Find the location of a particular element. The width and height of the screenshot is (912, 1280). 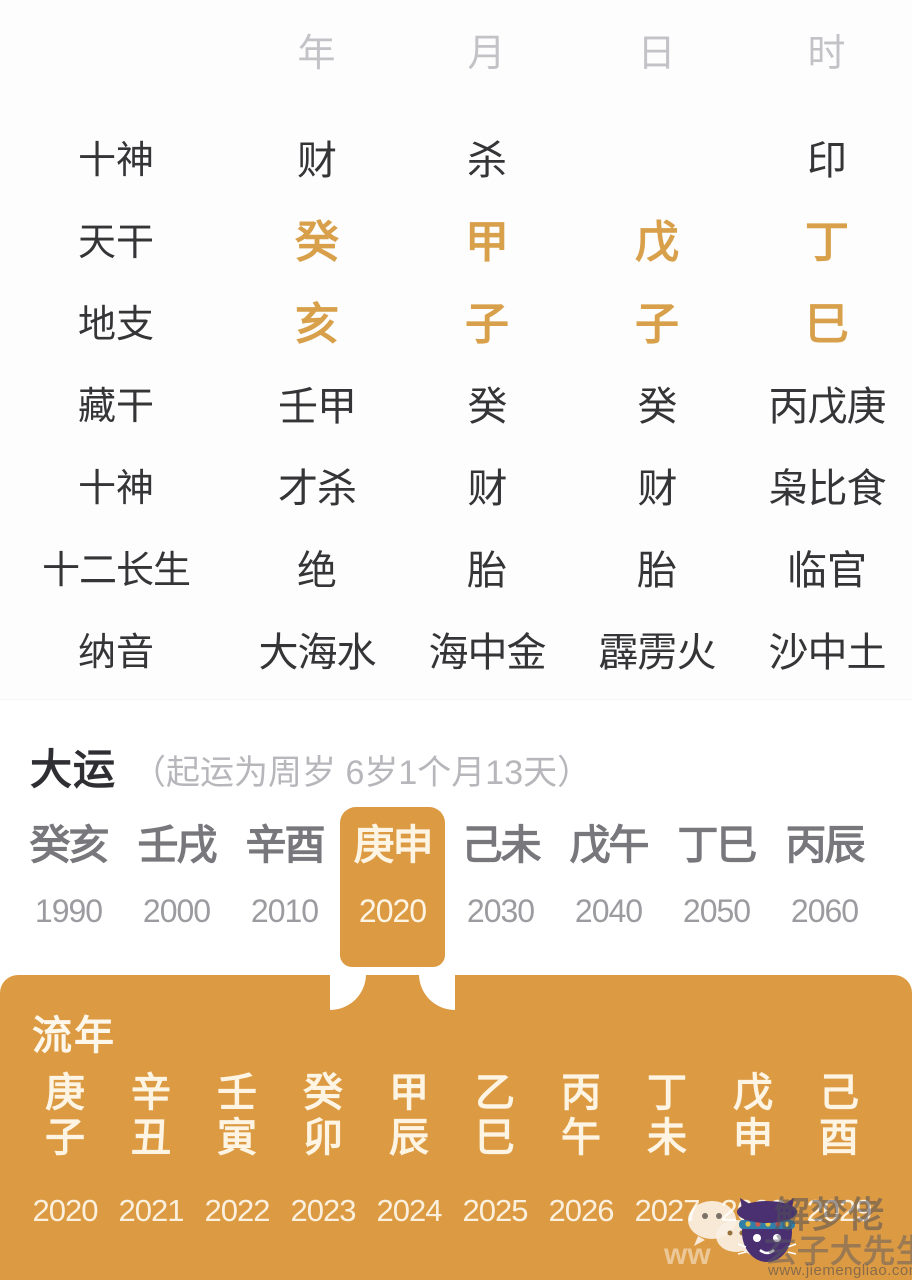

pillar-header-row: 年 月 日 时 is located at coordinates (456, 54).